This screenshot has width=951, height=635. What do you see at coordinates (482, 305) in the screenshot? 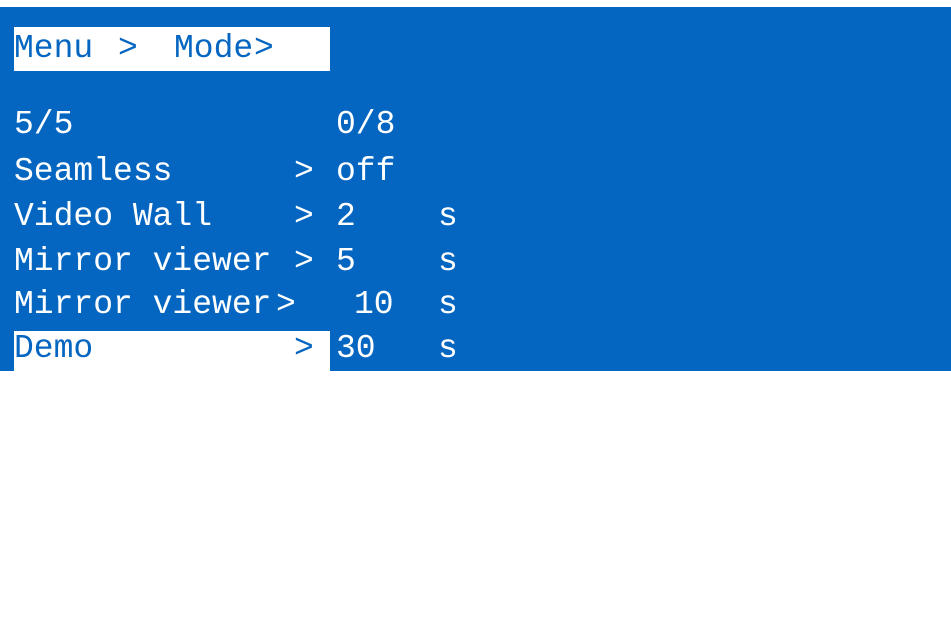
I see `menu-item-mirror-viewer-2: Mirror viewer > 10 s` at bounding box center [482, 305].